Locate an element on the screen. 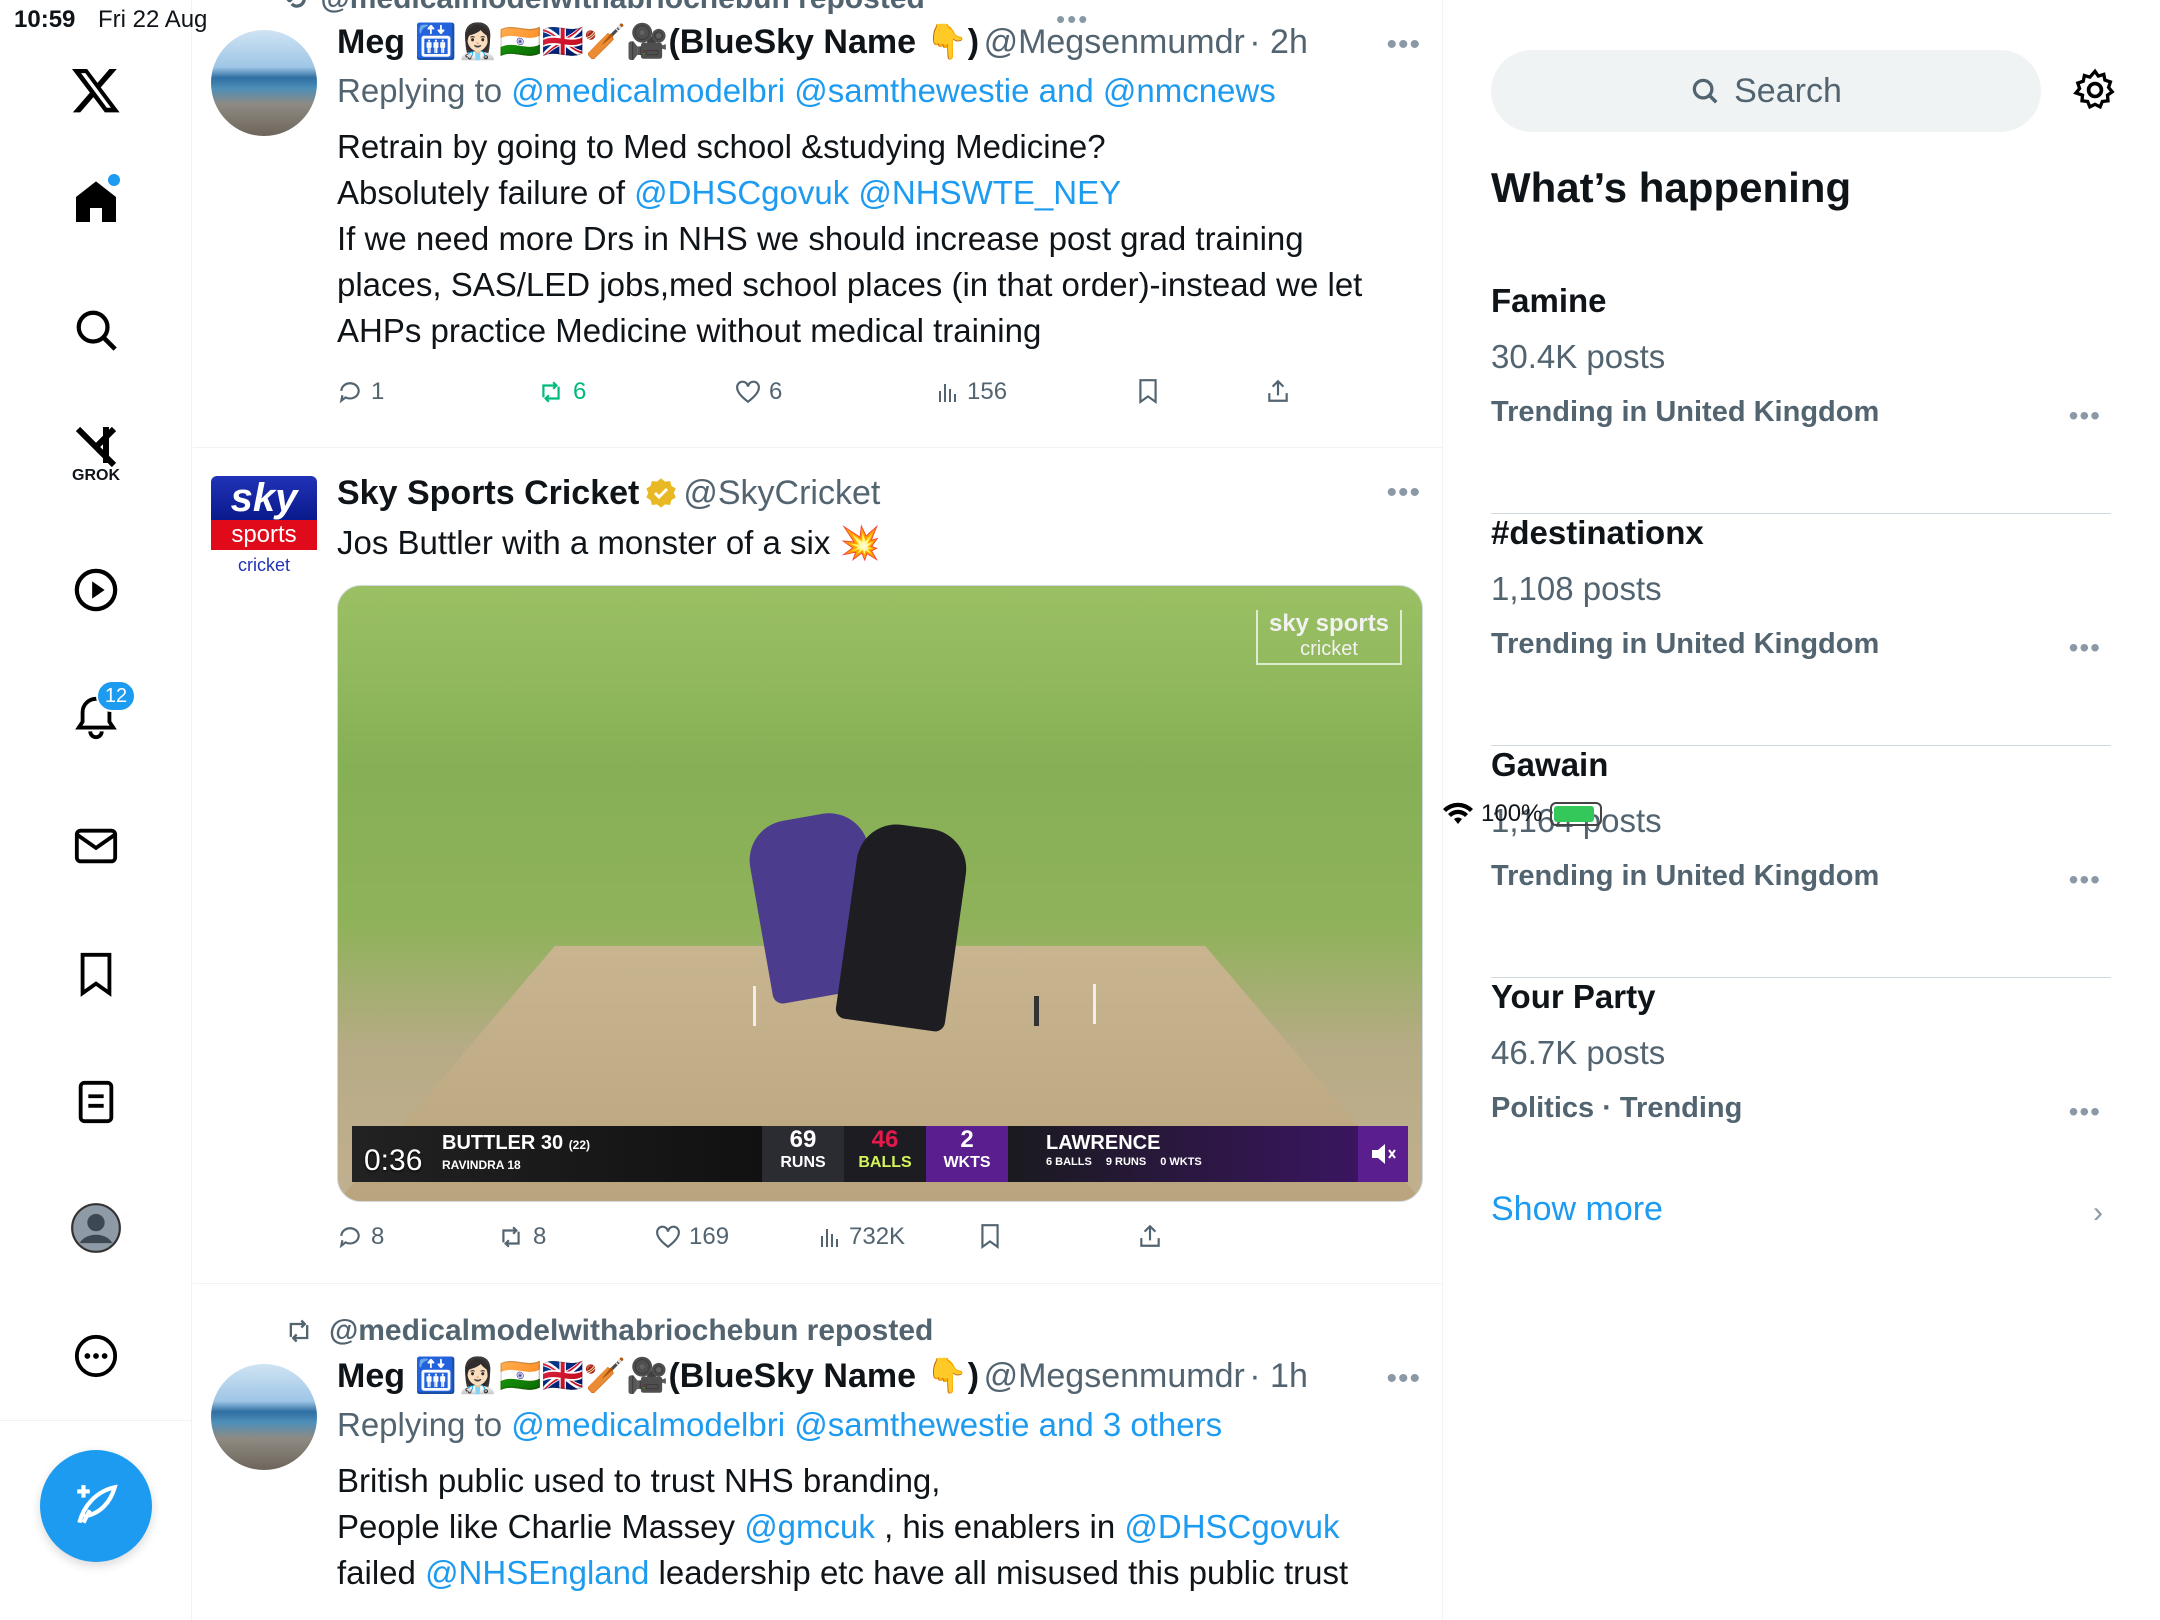 The image size is (2160, 1620). home-icon is located at coordinates (96, 202).